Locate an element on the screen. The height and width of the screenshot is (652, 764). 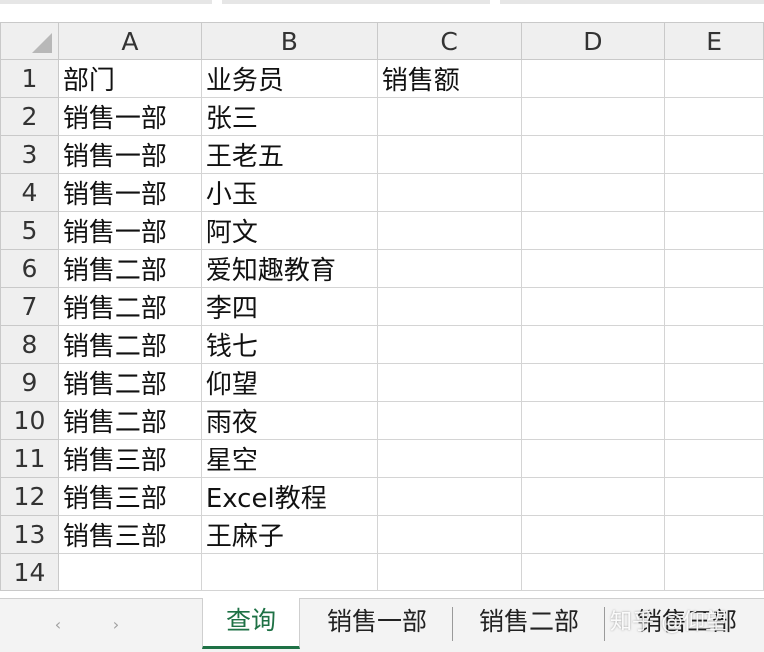
cell-c10 is located at coordinates (449, 420).